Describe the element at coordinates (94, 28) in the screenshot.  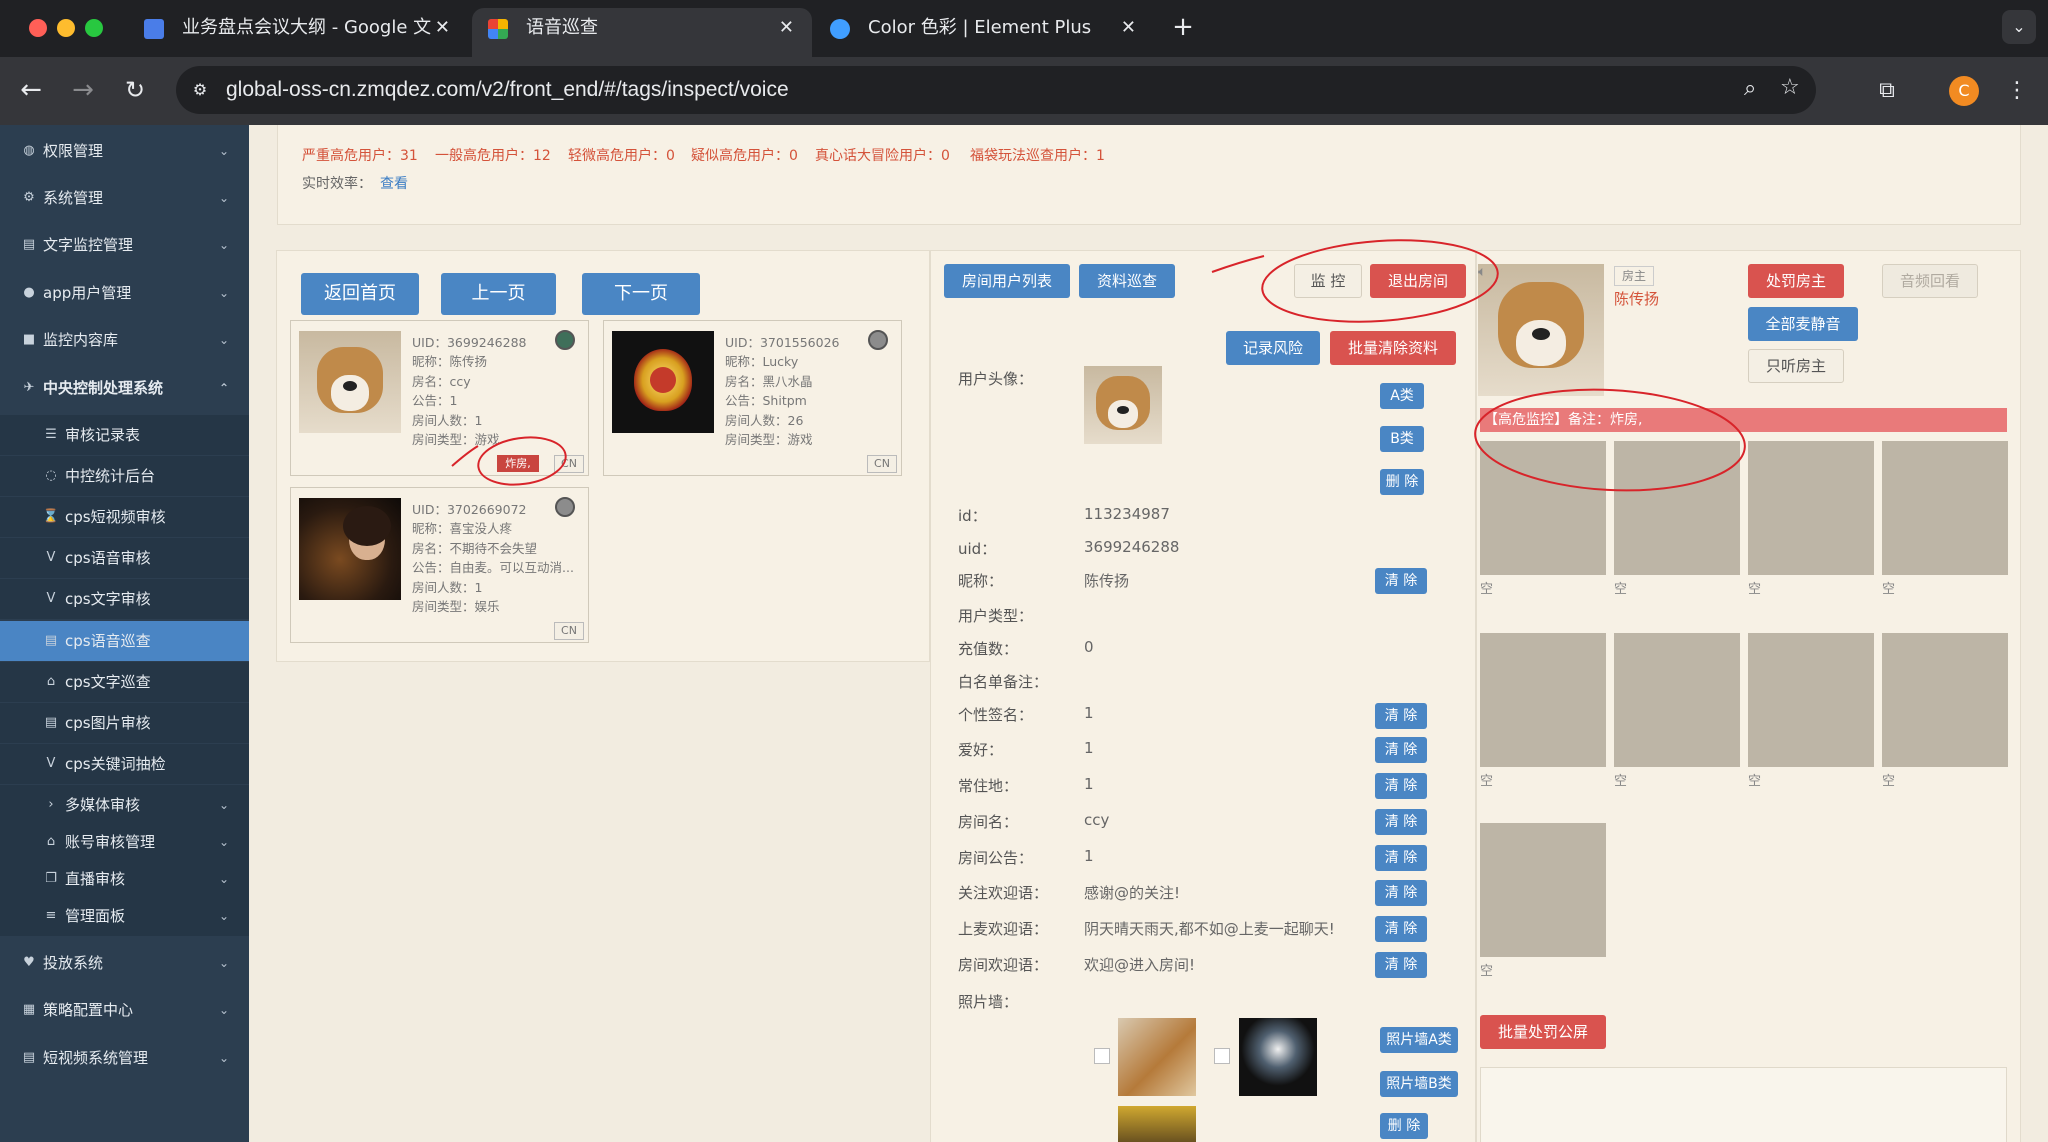
I see `maximize-window-button` at that location.